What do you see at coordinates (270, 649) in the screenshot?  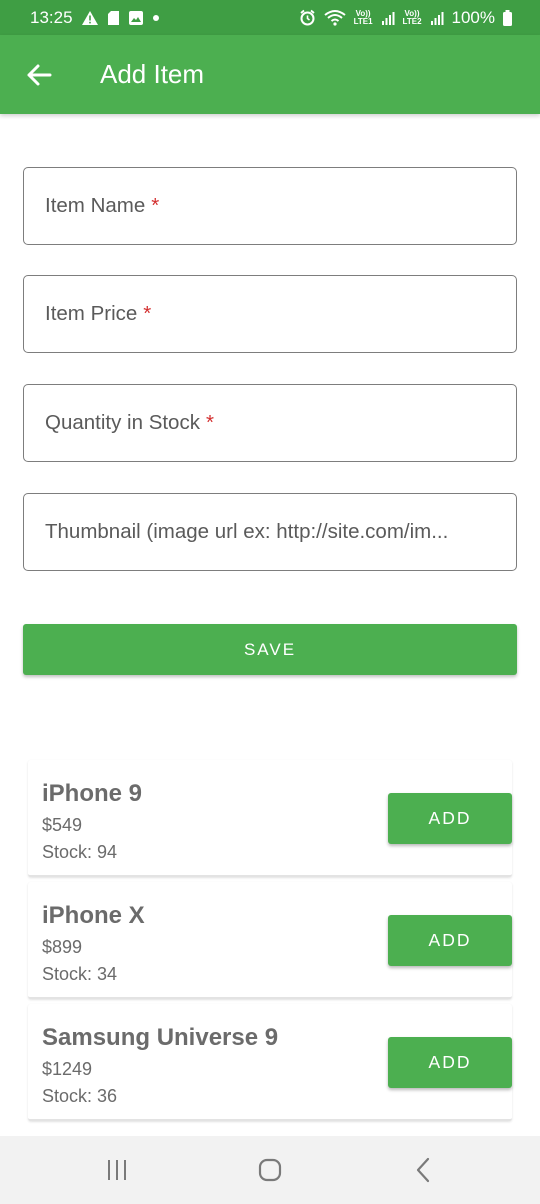 I see `save-button: SAVE` at bounding box center [270, 649].